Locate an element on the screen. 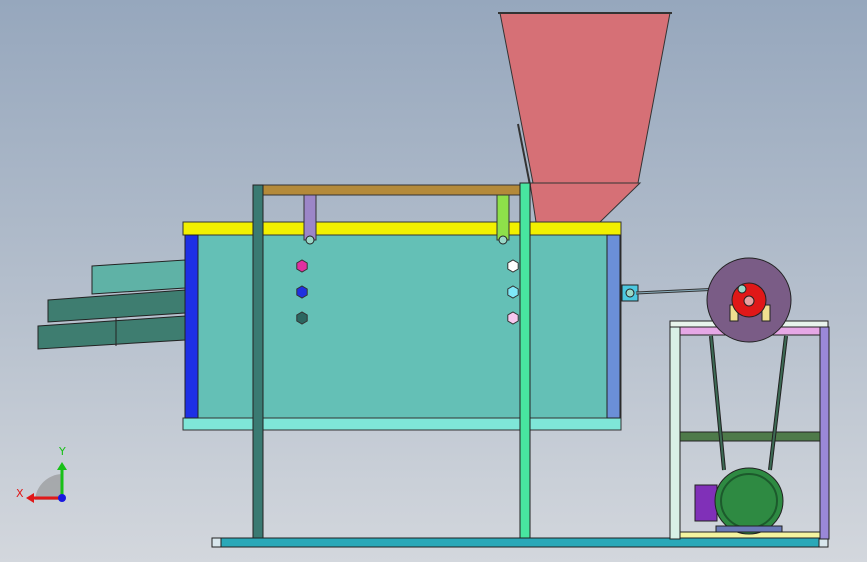  base-rail is located at coordinates (520, 542).